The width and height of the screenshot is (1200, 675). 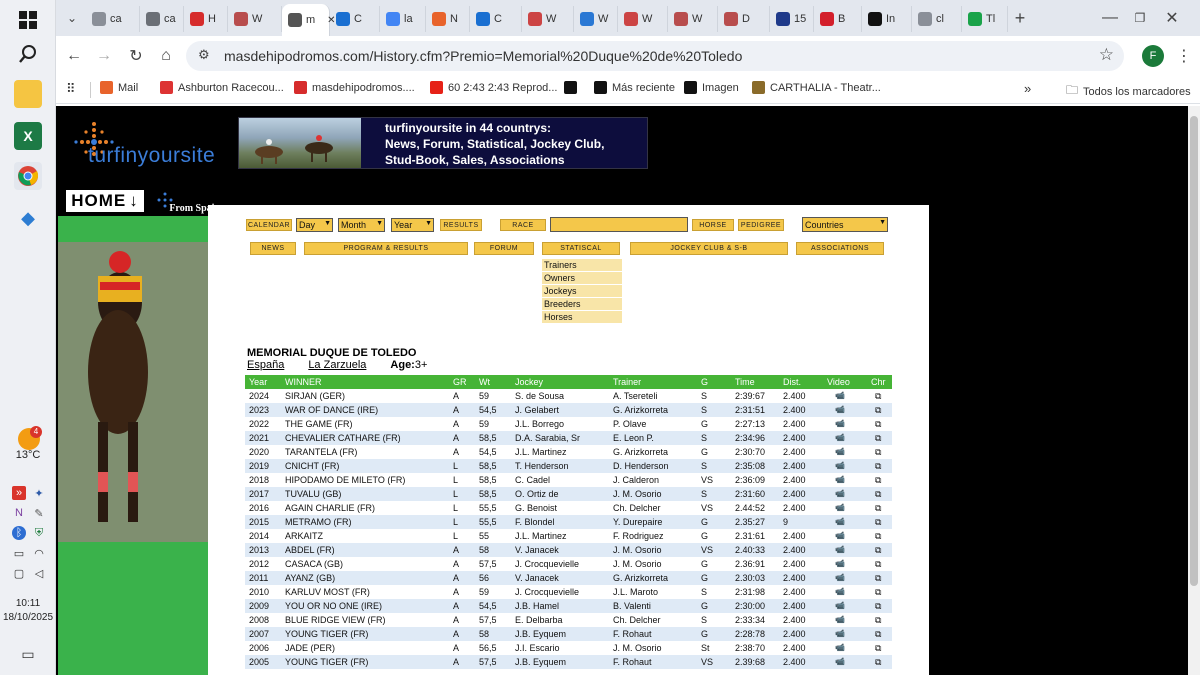 What do you see at coordinates (619, 224) in the screenshot?
I see `race-search-input` at bounding box center [619, 224].